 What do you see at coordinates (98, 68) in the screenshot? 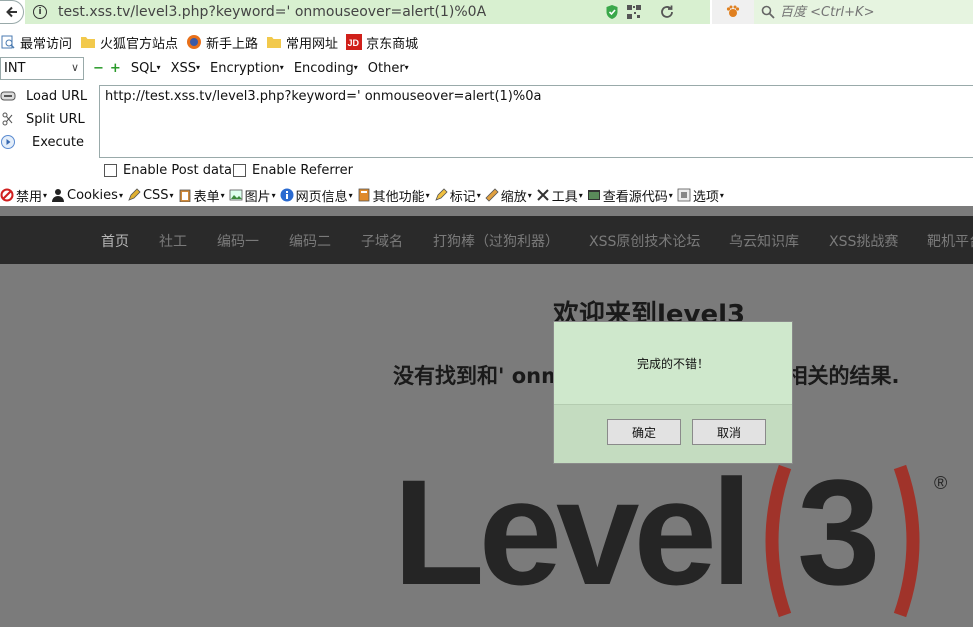
I see `decrease-icon: −` at bounding box center [98, 68].